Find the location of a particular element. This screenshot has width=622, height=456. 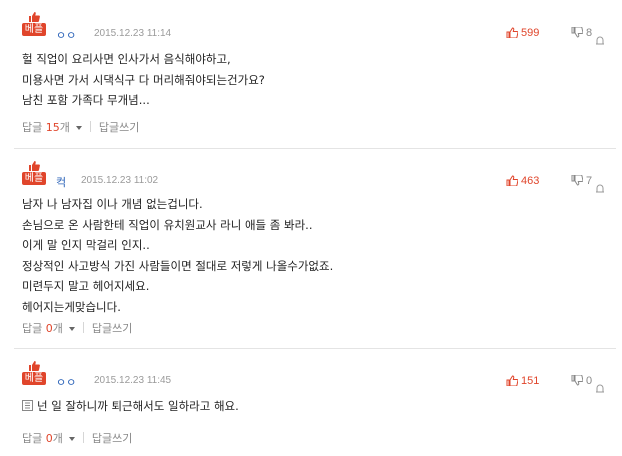

like-button: 463 is located at coordinates (522, 181).